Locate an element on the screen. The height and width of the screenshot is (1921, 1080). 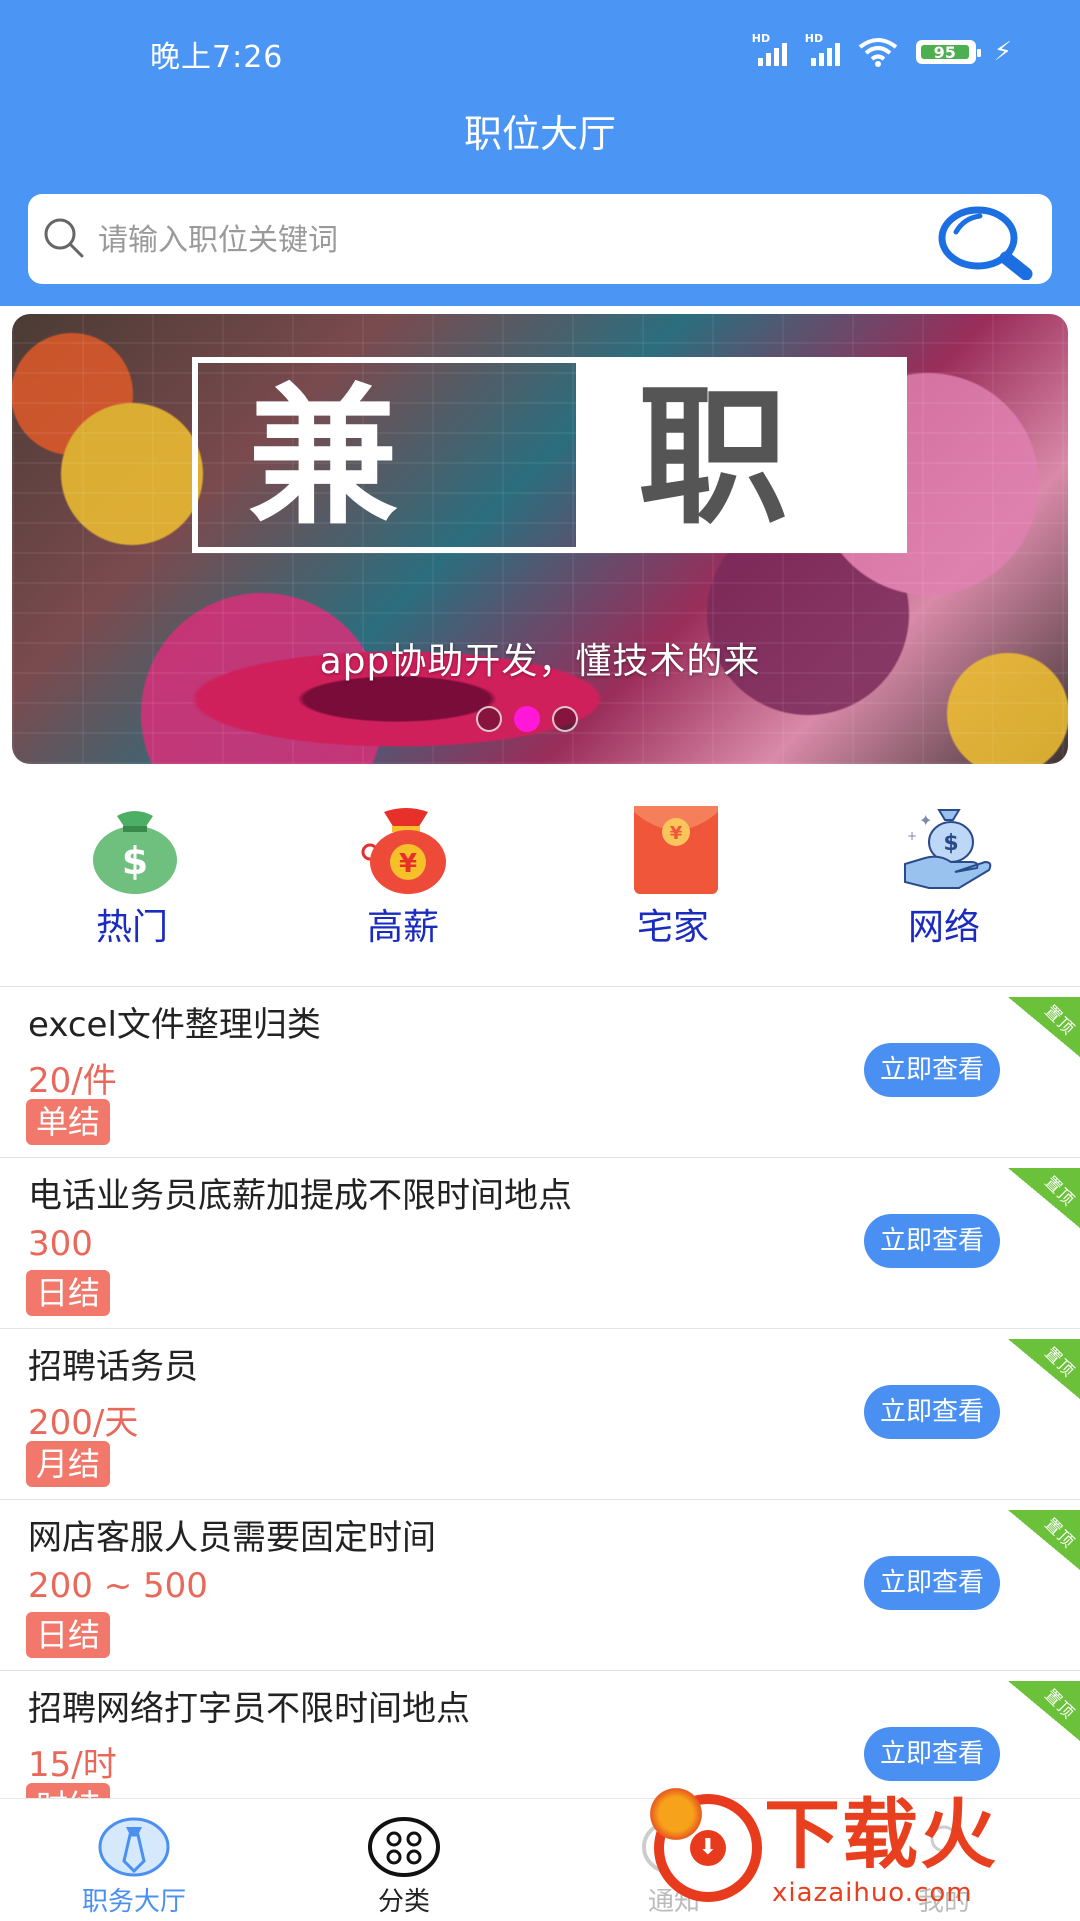
watermark-logo: ⬇ 下载火 xiazaihuo.com is located at coordinates (858, 1851).